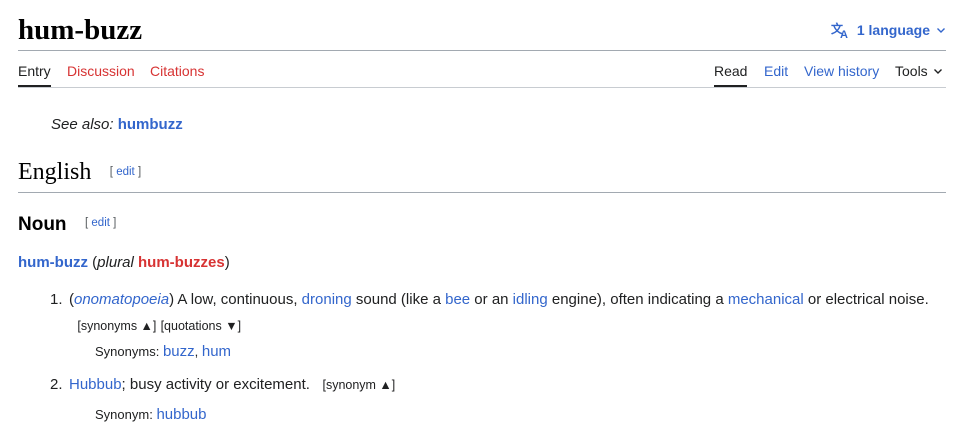  I want to click on see-also-link: humbuzz, so click(150, 124).